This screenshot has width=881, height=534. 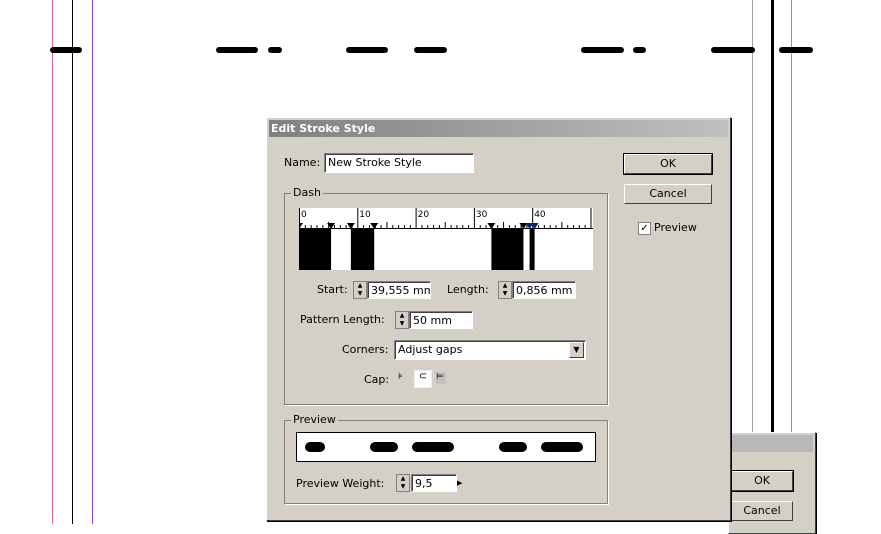 I want to click on chevron-right-icon: ▶, so click(x=461, y=483).